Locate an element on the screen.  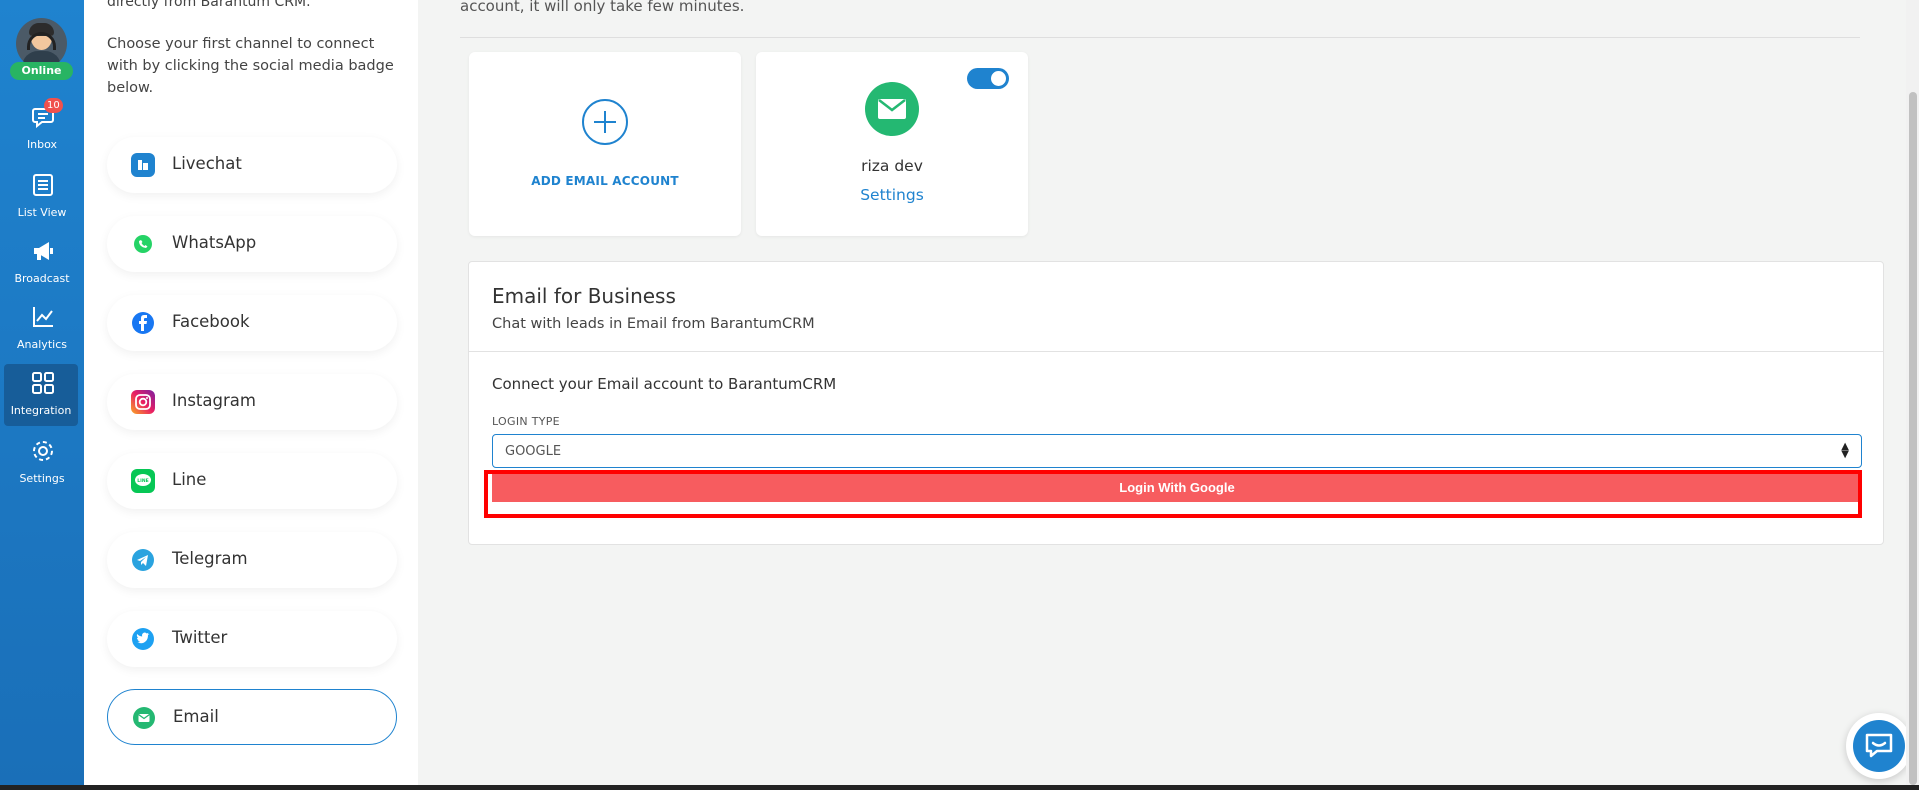
add-email-account-card: ADD EMAIL ACCOUNT is located at coordinates (605, 144).